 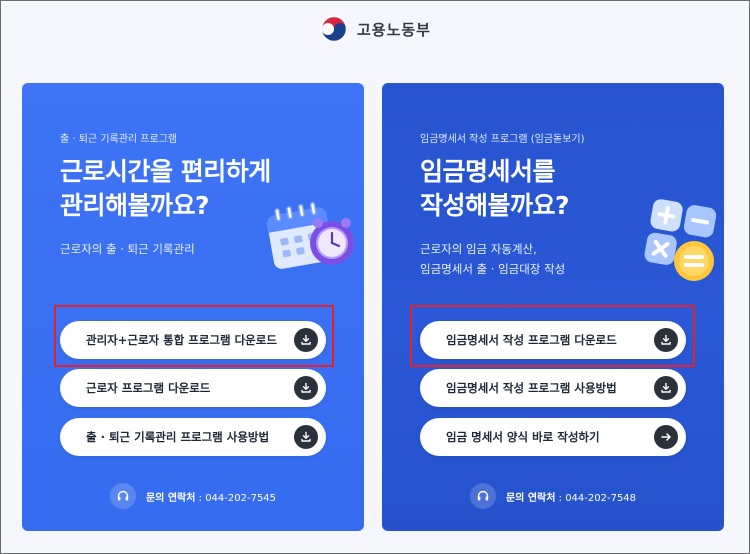 I want to click on arrow-right-icon, so click(x=666, y=437).